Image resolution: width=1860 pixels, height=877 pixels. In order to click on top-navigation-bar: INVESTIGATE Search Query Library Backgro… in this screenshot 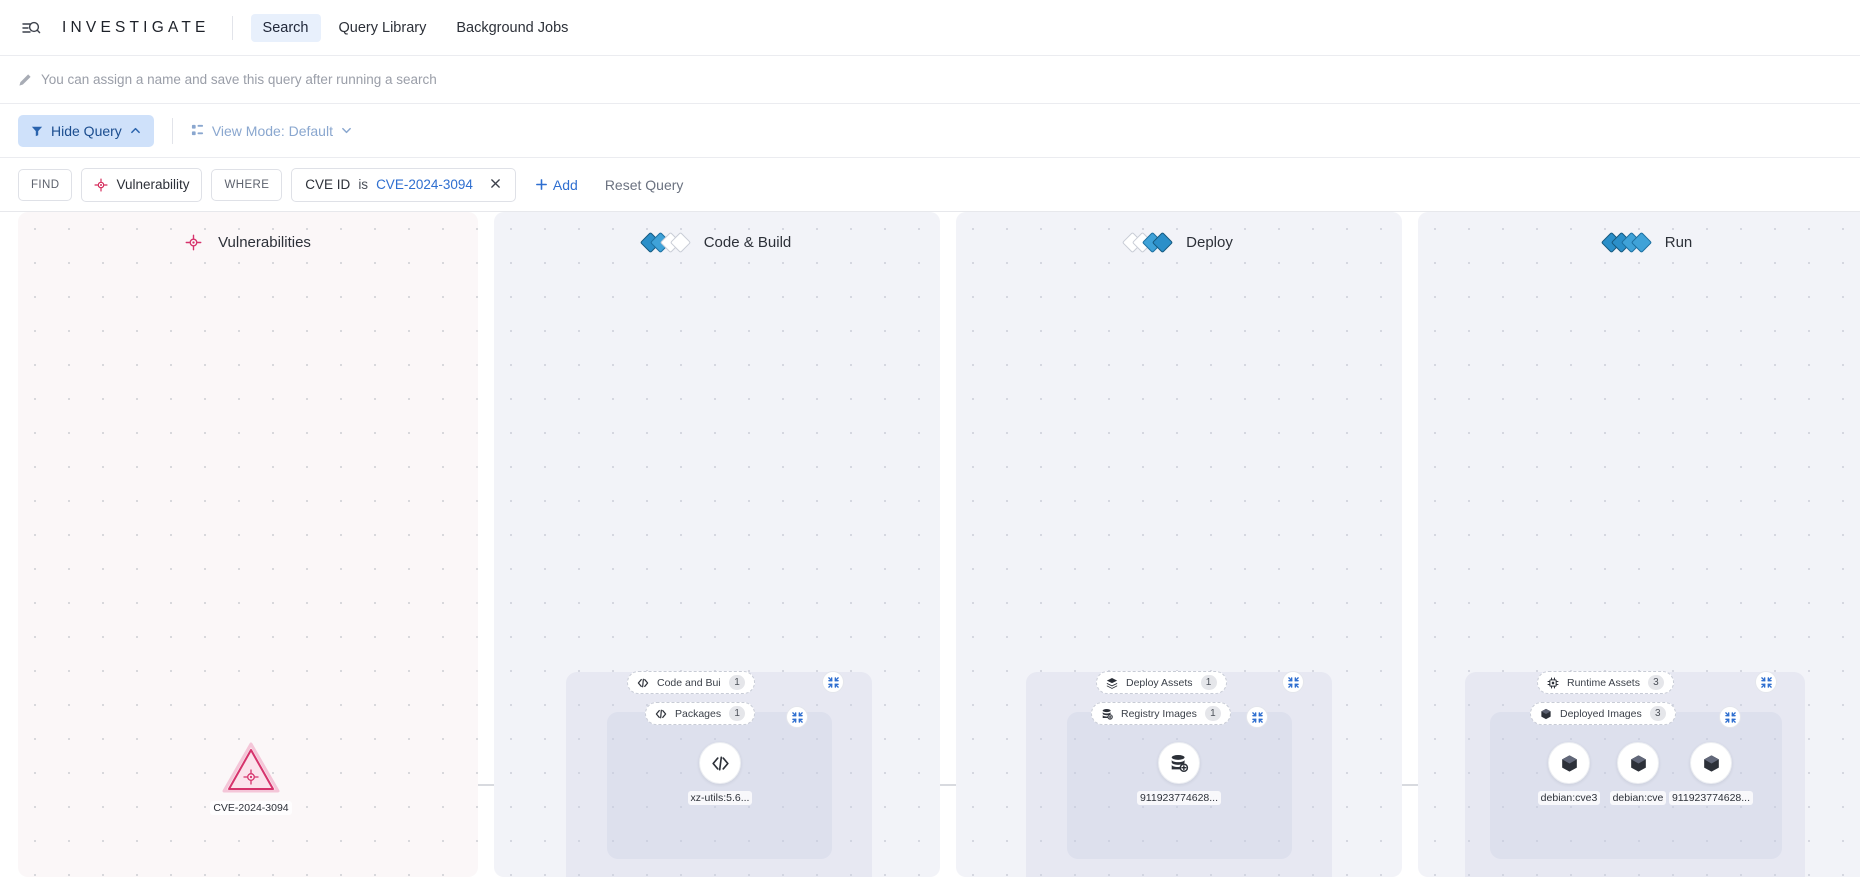, I will do `click(930, 28)`.